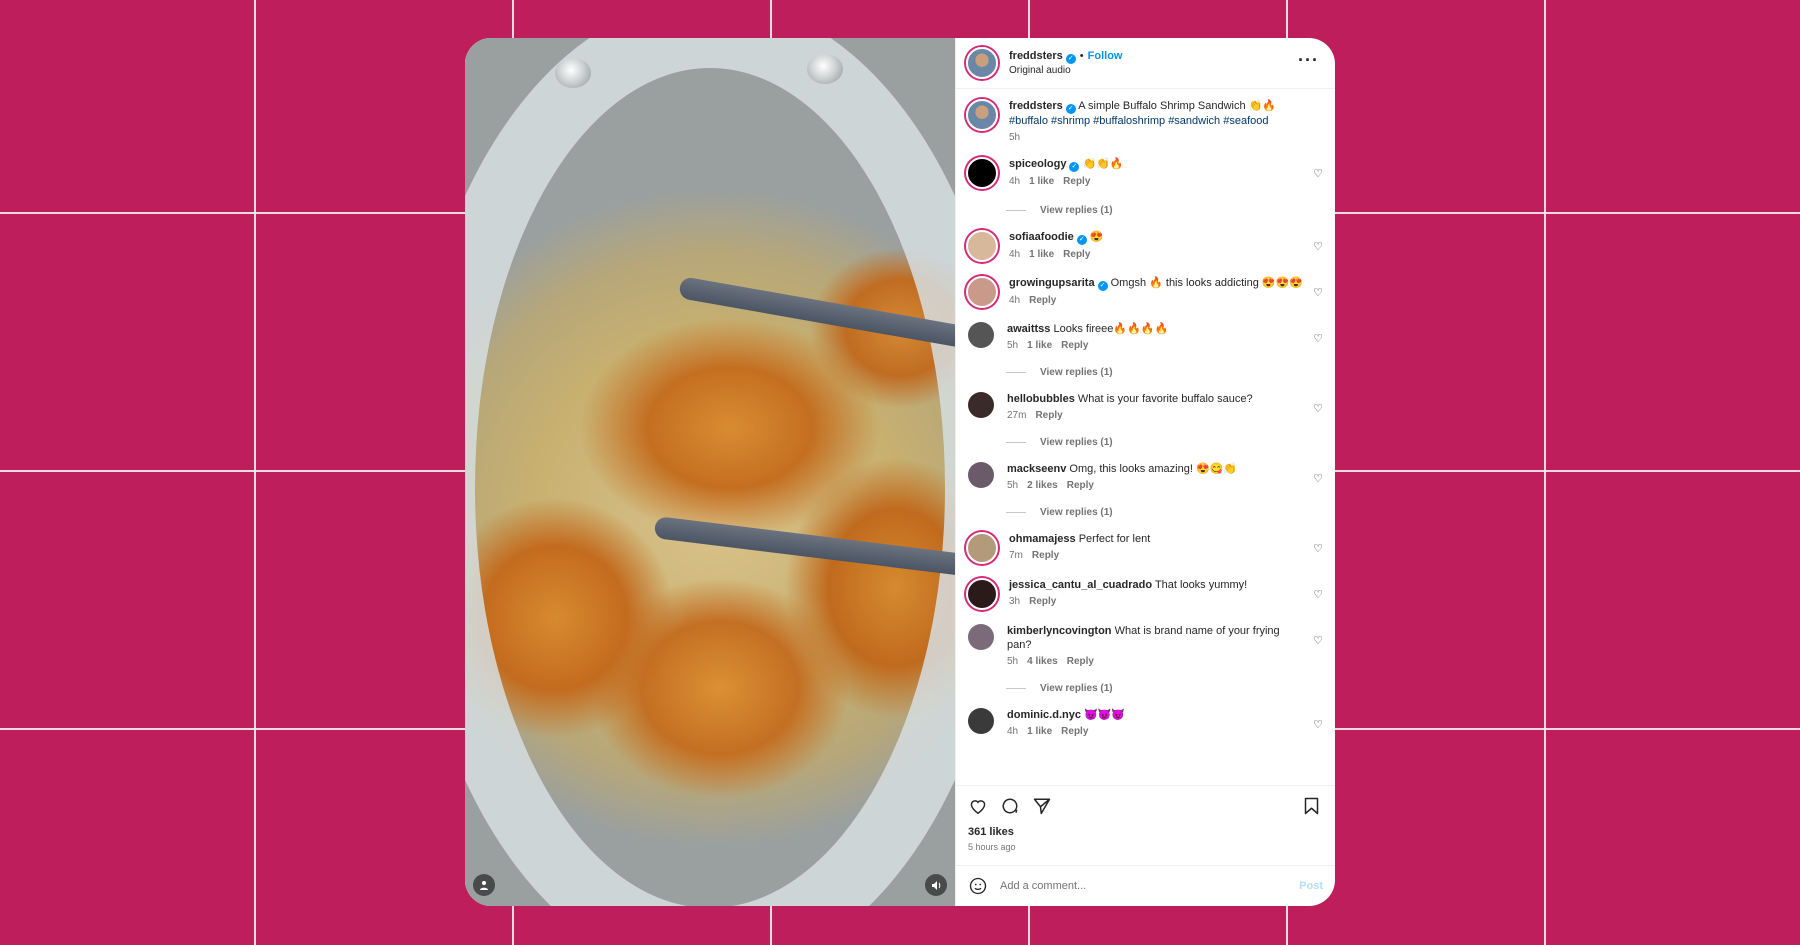  What do you see at coordinates (1145, 722) in the screenshot?
I see `comment-item: dominic.d.nyc 😈😈😈 4h 1 like Reply ♡` at bounding box center [1145, 722].